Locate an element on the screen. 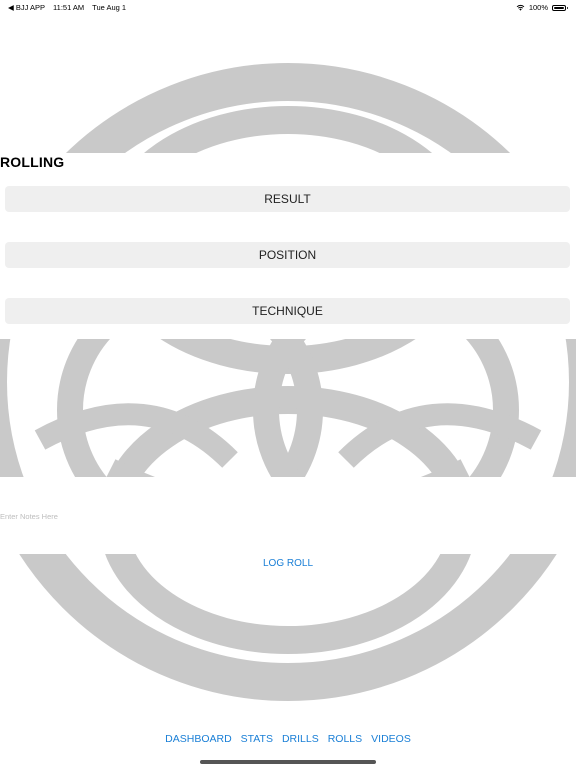 This screenshot has height=768, width=576. battery-icon is located at coordinates (560, 7).